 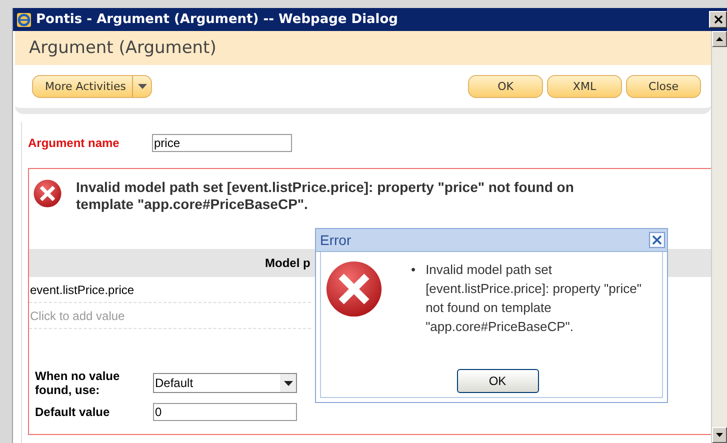 I want to click on page-title: Argument (Argument), so click(x=122, y=48).